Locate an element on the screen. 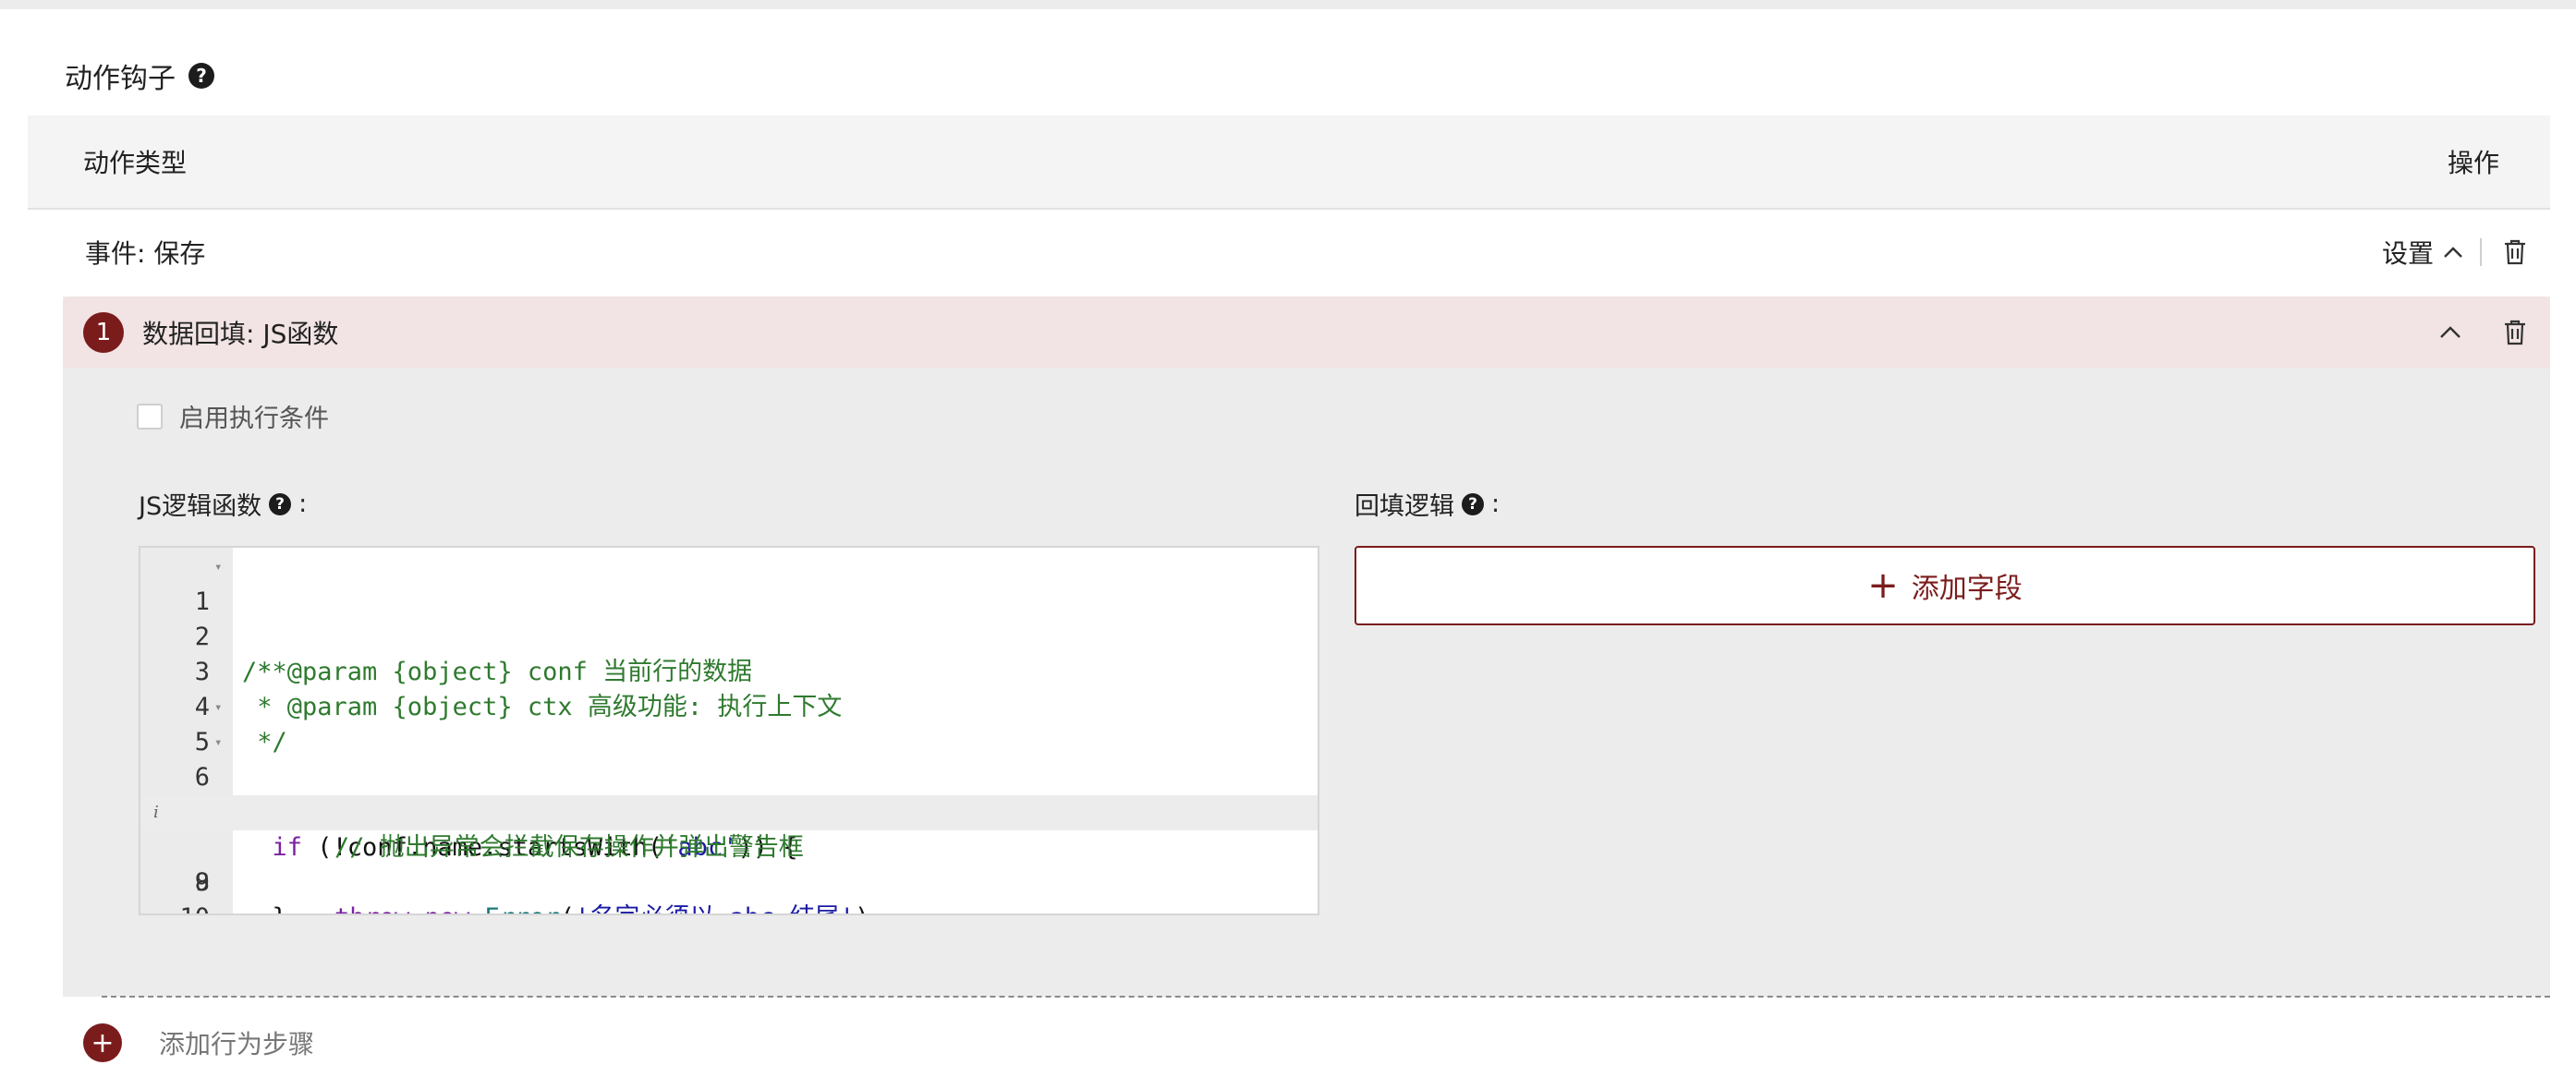 This screenshot has width=2576, height=1077. js-function-label-text: JS逻辑函数 is located at coordinates (200, 506).